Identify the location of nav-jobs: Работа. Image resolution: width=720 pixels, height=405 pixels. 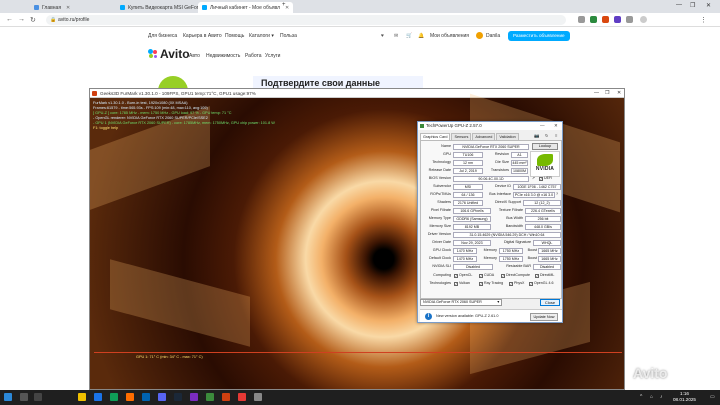
(253, 56).